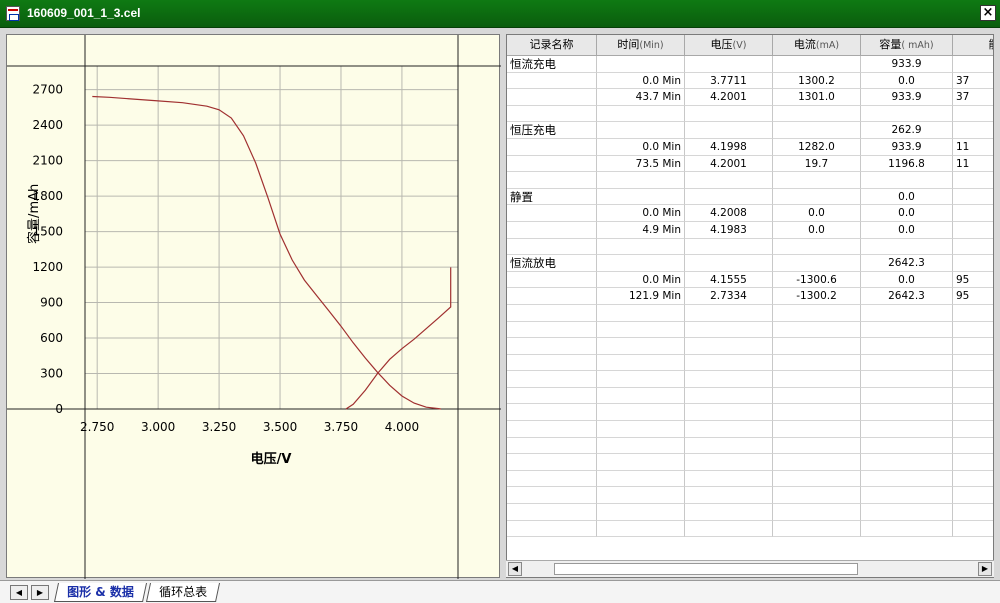  I want to click on column-header: 容量( mAh), so click(907, 45).